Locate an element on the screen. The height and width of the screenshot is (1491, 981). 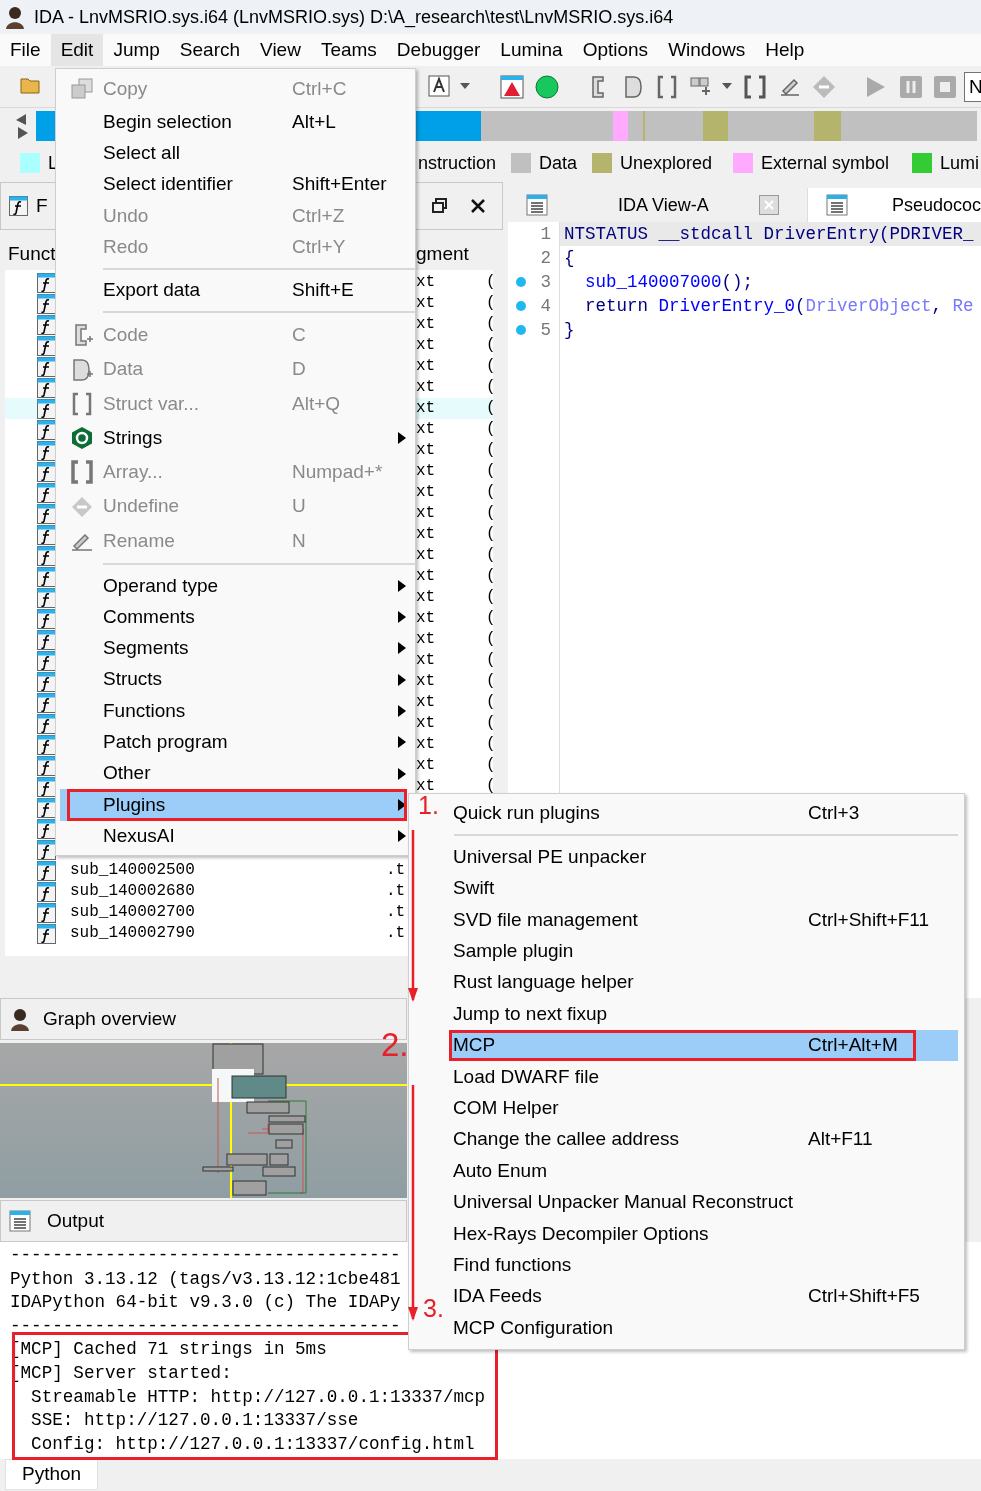
line-number: 3 is located at coordinates (545, 282).